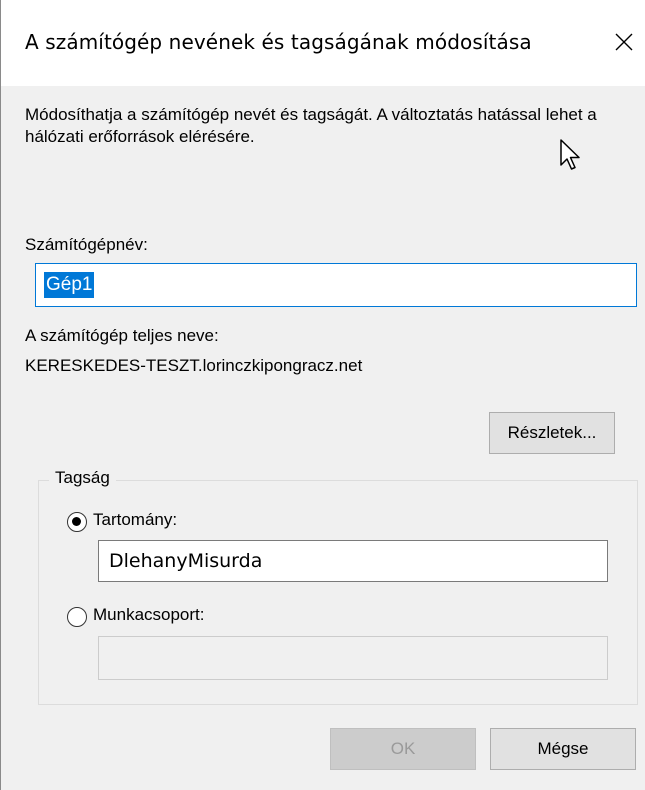 The height and width of the screenshot is (790, 645). Describe the element at coordinates (186, 561) in the screenshot. I see `domain-value: DlehanyMisurda` at that location.